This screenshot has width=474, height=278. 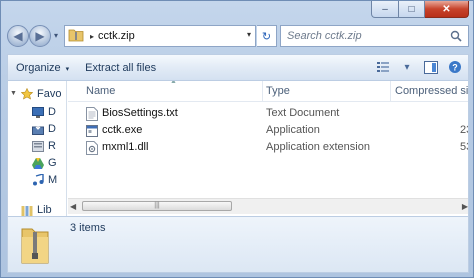 What do you see at coordinates (140, 113) in the screenshot?
I see `file-name: BiosSettings.txt` at bounding box center [140, 113].